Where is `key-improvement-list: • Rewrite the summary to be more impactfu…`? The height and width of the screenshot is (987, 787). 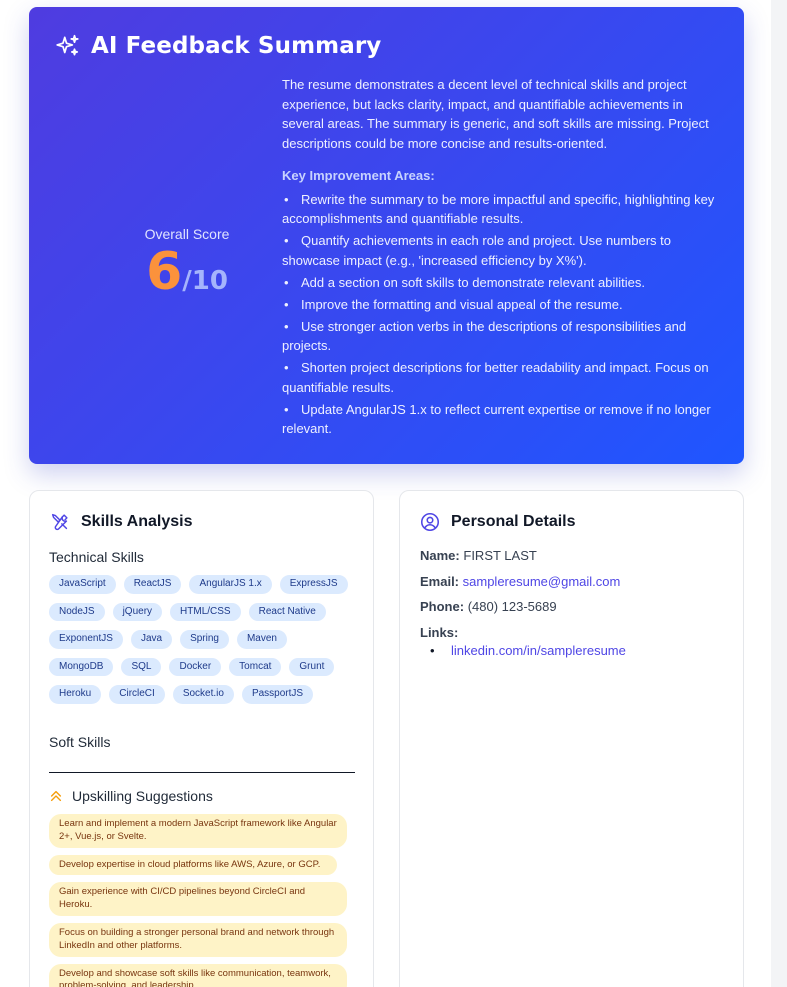
key-improvement-list: • Rewrite the summary to be more impactfu… is located at coordinates (502, 314).